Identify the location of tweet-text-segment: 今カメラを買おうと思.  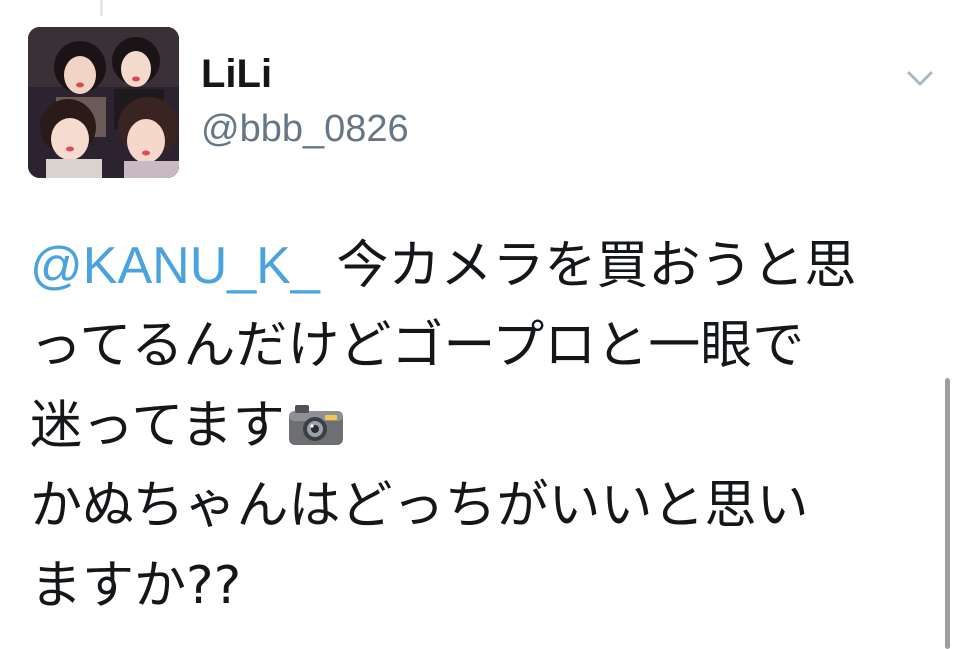
(588, 266).